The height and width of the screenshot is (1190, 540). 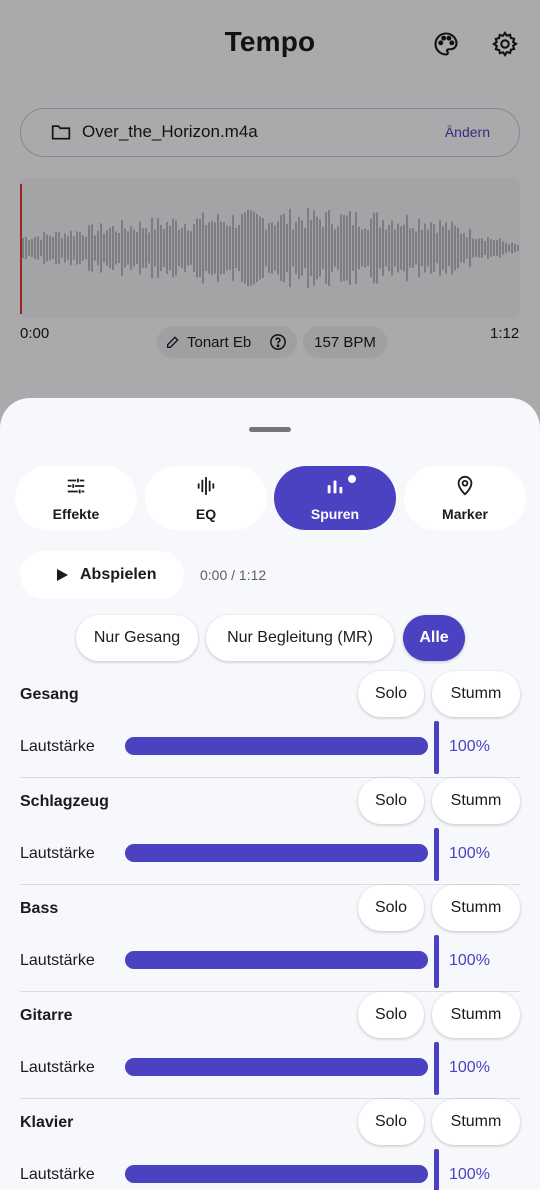 I want to click on tab-label: Marker, so click(x=465, y=513).